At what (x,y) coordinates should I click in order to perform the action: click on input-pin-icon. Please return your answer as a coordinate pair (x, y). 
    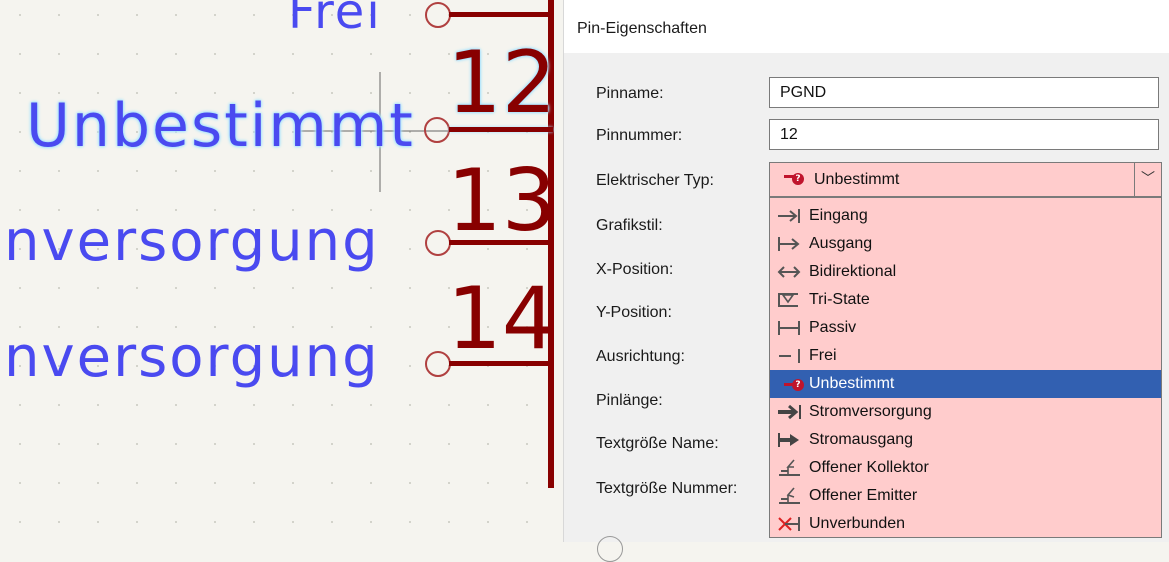
    Looking at the image, I should click on (789, 216).